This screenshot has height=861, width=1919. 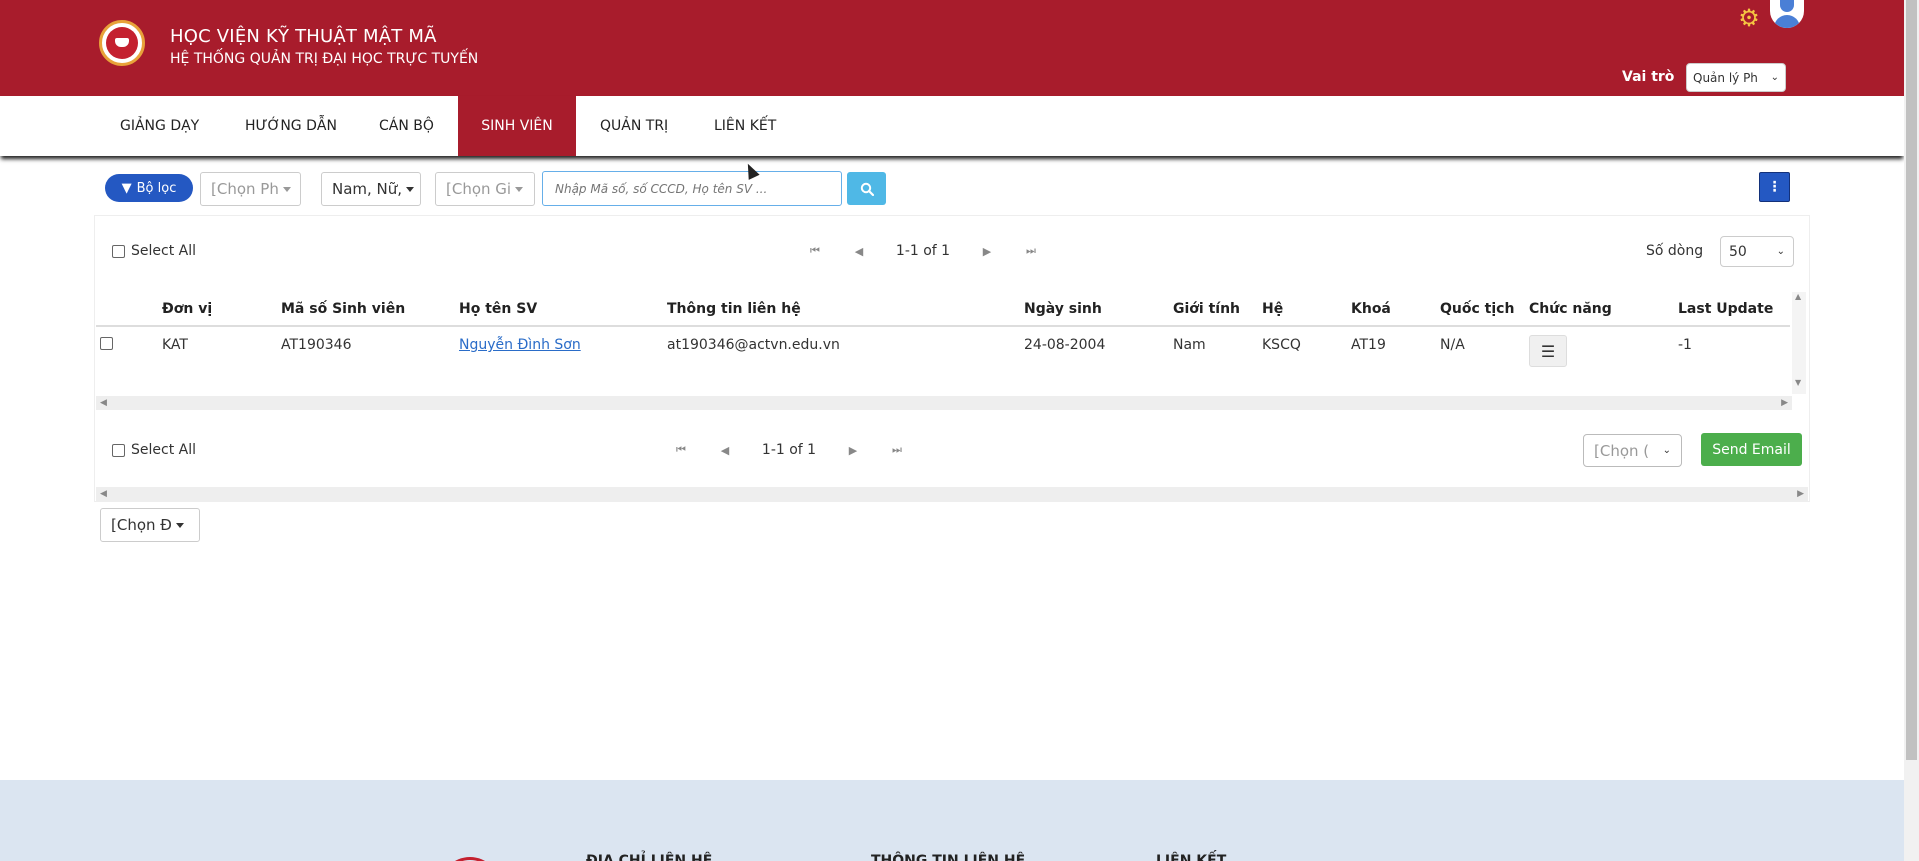 What do you see at coordinates (1213, 309) in the screenshot?
I see `header-gender: Giới tính` at bounding box center [1213, 309].